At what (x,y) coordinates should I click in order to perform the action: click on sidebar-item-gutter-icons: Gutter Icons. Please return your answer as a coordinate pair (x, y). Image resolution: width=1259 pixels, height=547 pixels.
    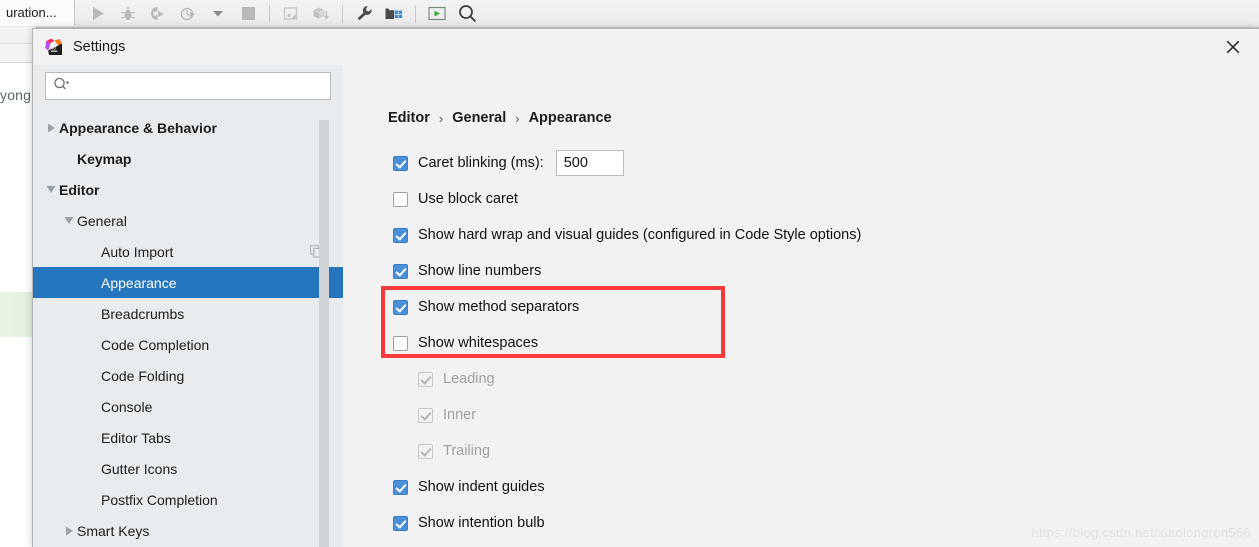
    Looking at the image, I should click on (188, 468).